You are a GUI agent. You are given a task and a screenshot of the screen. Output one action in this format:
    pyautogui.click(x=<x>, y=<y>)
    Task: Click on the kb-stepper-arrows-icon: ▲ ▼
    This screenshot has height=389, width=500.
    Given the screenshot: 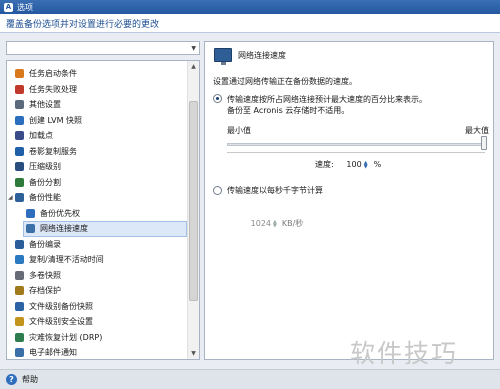 What is the action you would take?
    pyautogui.click(x=275, y=223)
    